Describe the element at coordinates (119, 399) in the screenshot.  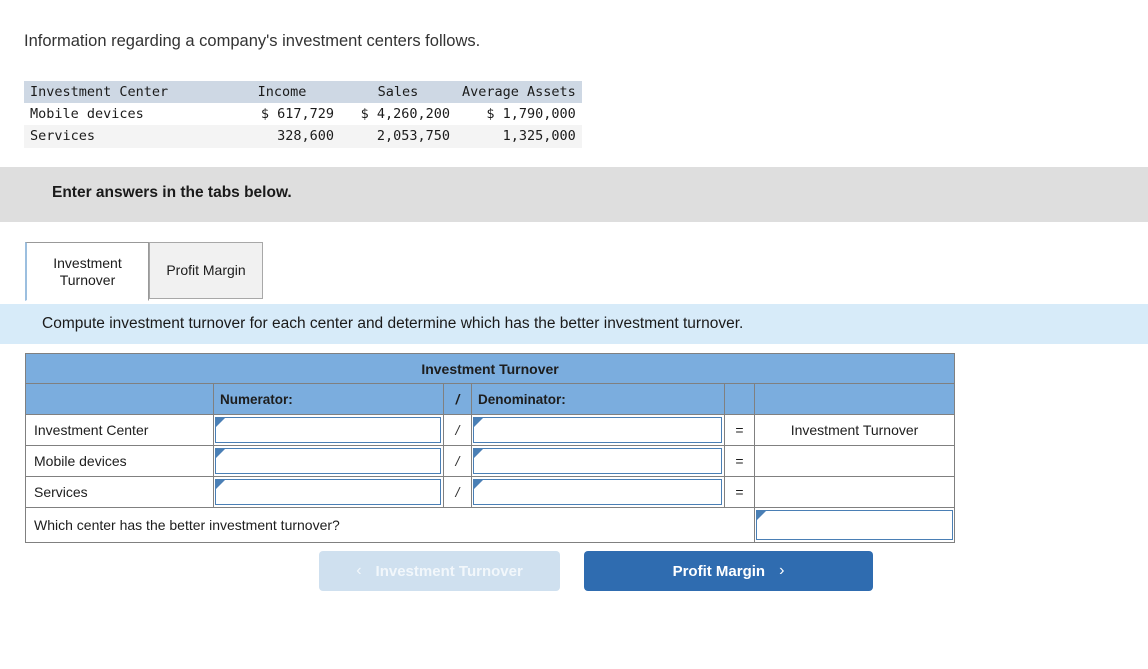
I see `answer-grid-header-blank-left` at that location.